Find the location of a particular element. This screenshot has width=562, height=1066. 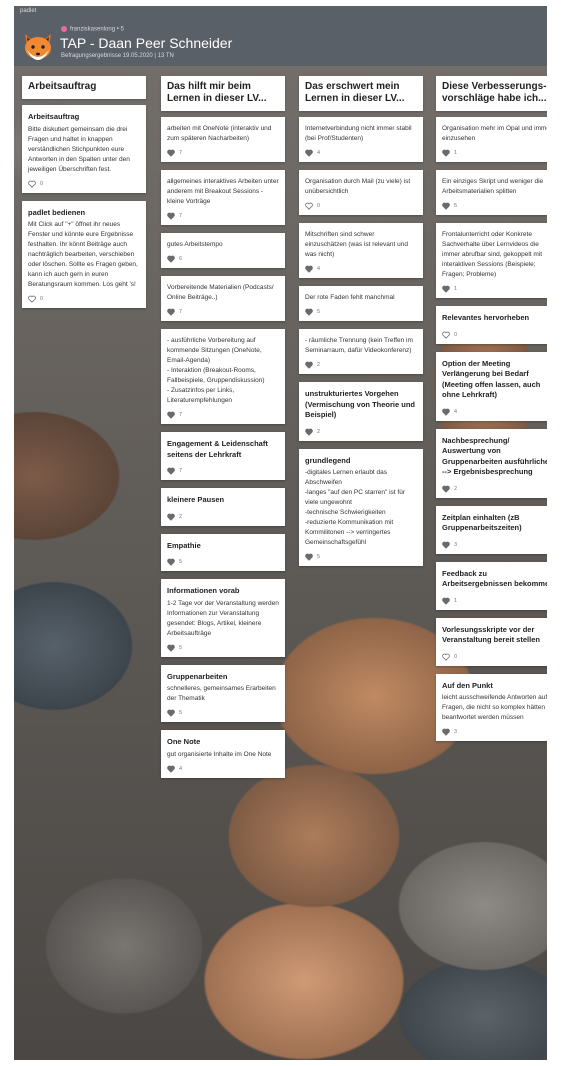

post-card: gutes Arbeitstempo 6 is located at coordinates (223, 250).